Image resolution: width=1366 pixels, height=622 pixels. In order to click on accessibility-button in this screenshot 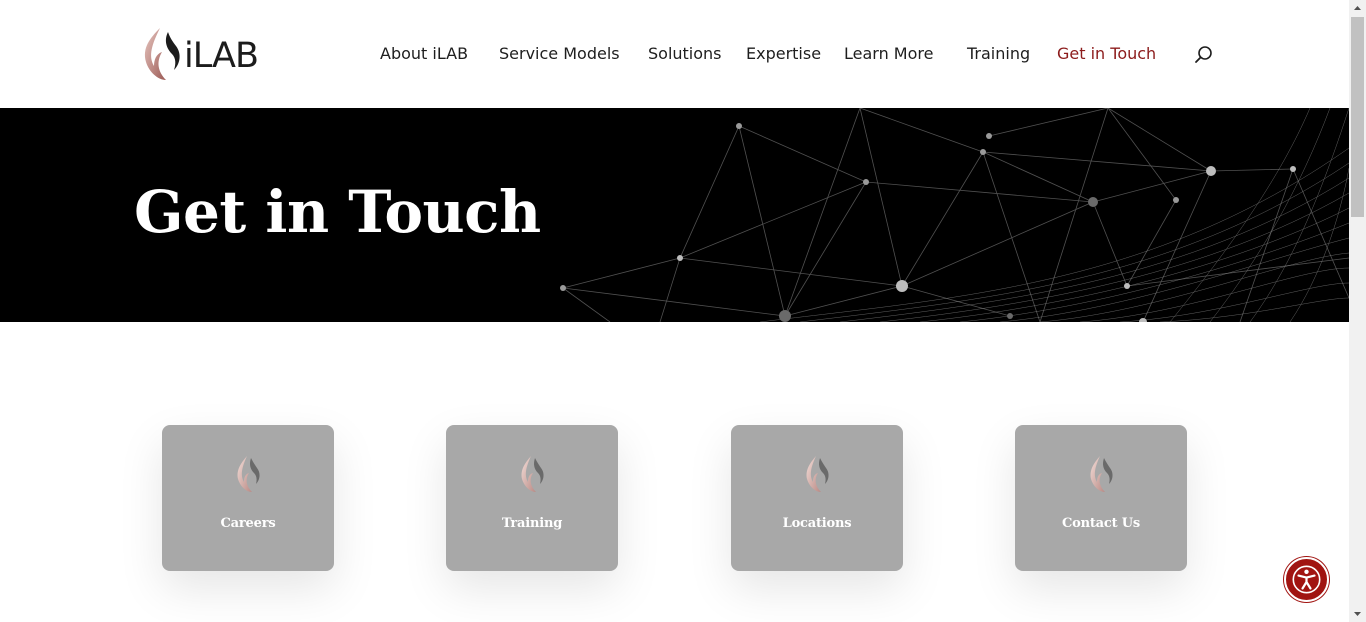, I will do `click(1306, 579)`.